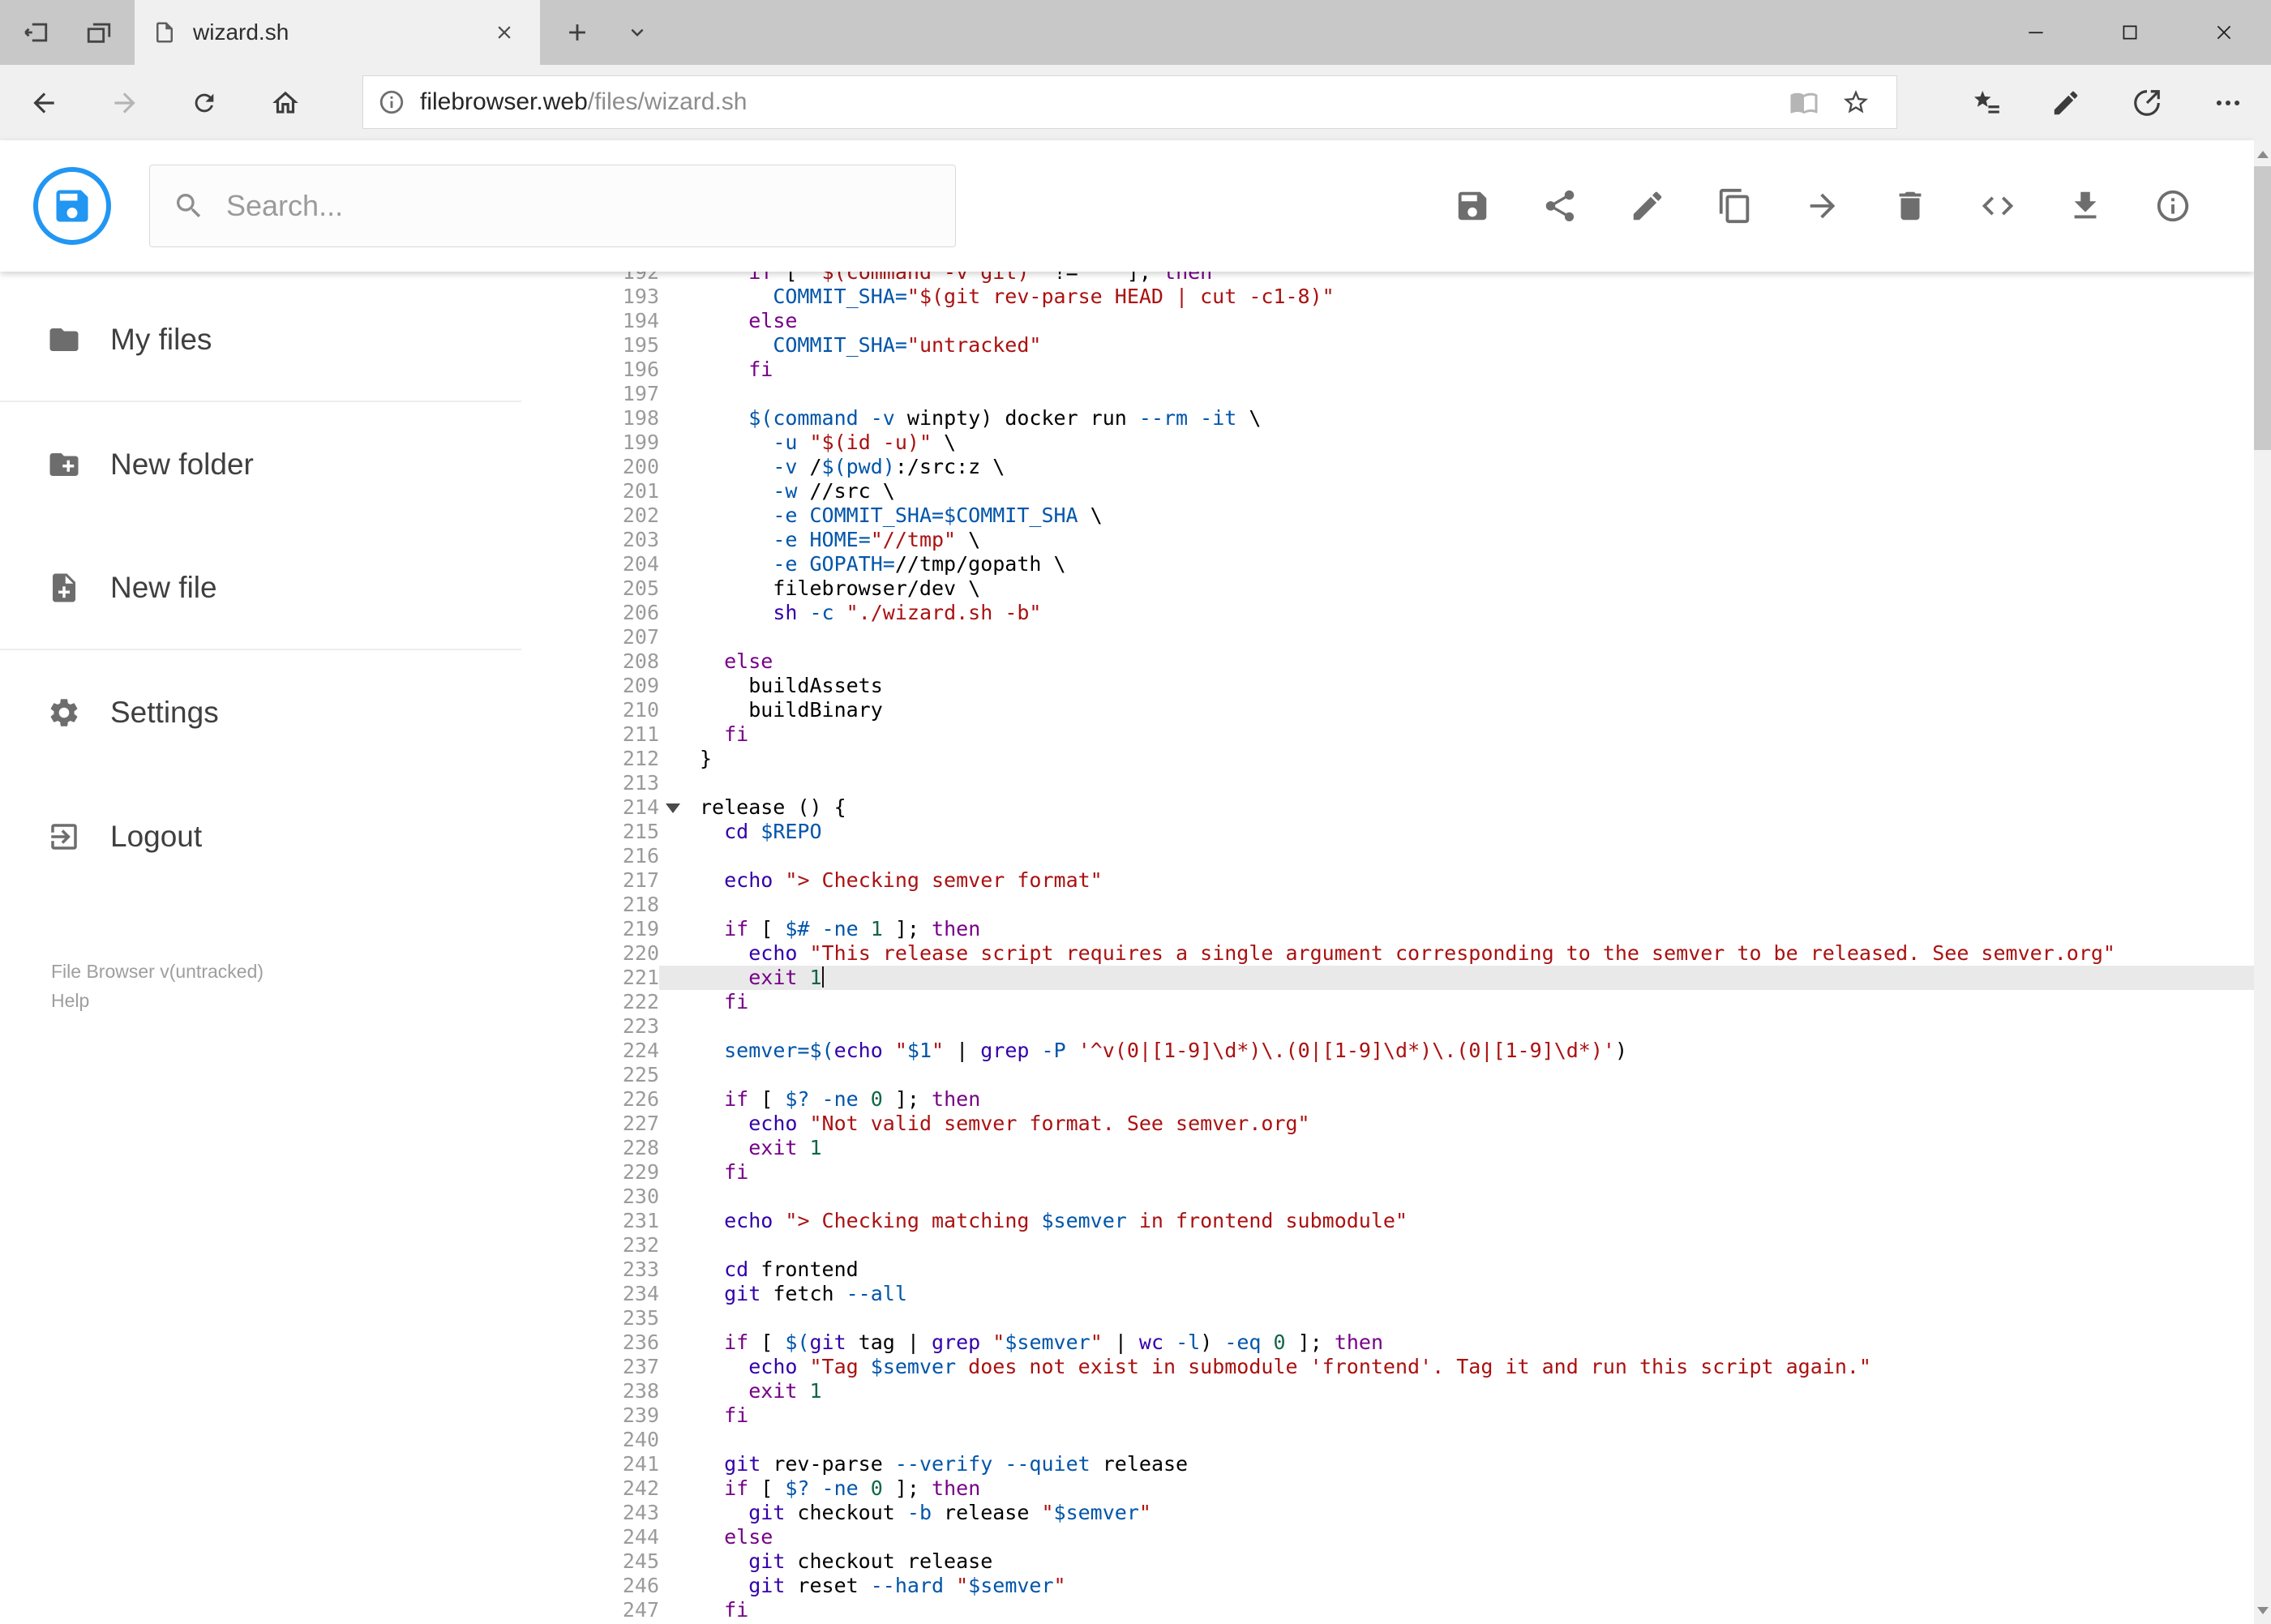 This screenshot has width=2271, height=1624. Describe the element at coordinates (99, 33) in the screenshot. I see `tabs-preview-button` at that location.